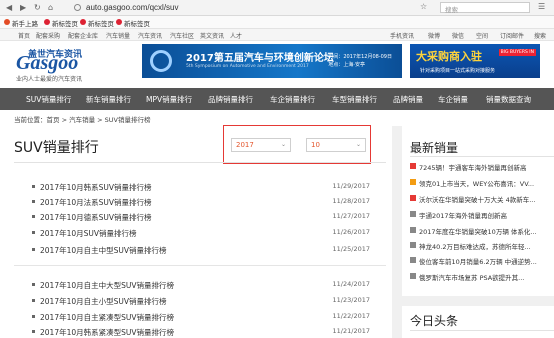  I want to click on nav-item: 车企销量, so click(453, 99).